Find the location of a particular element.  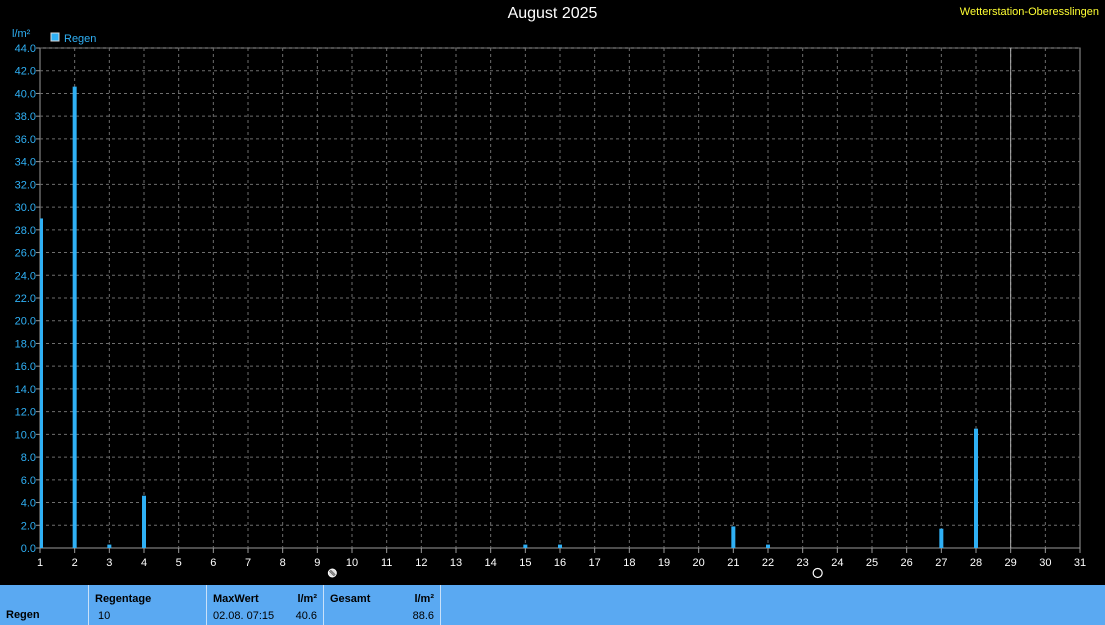

x-tick-label: 26 is located at coordinates (907, 563).